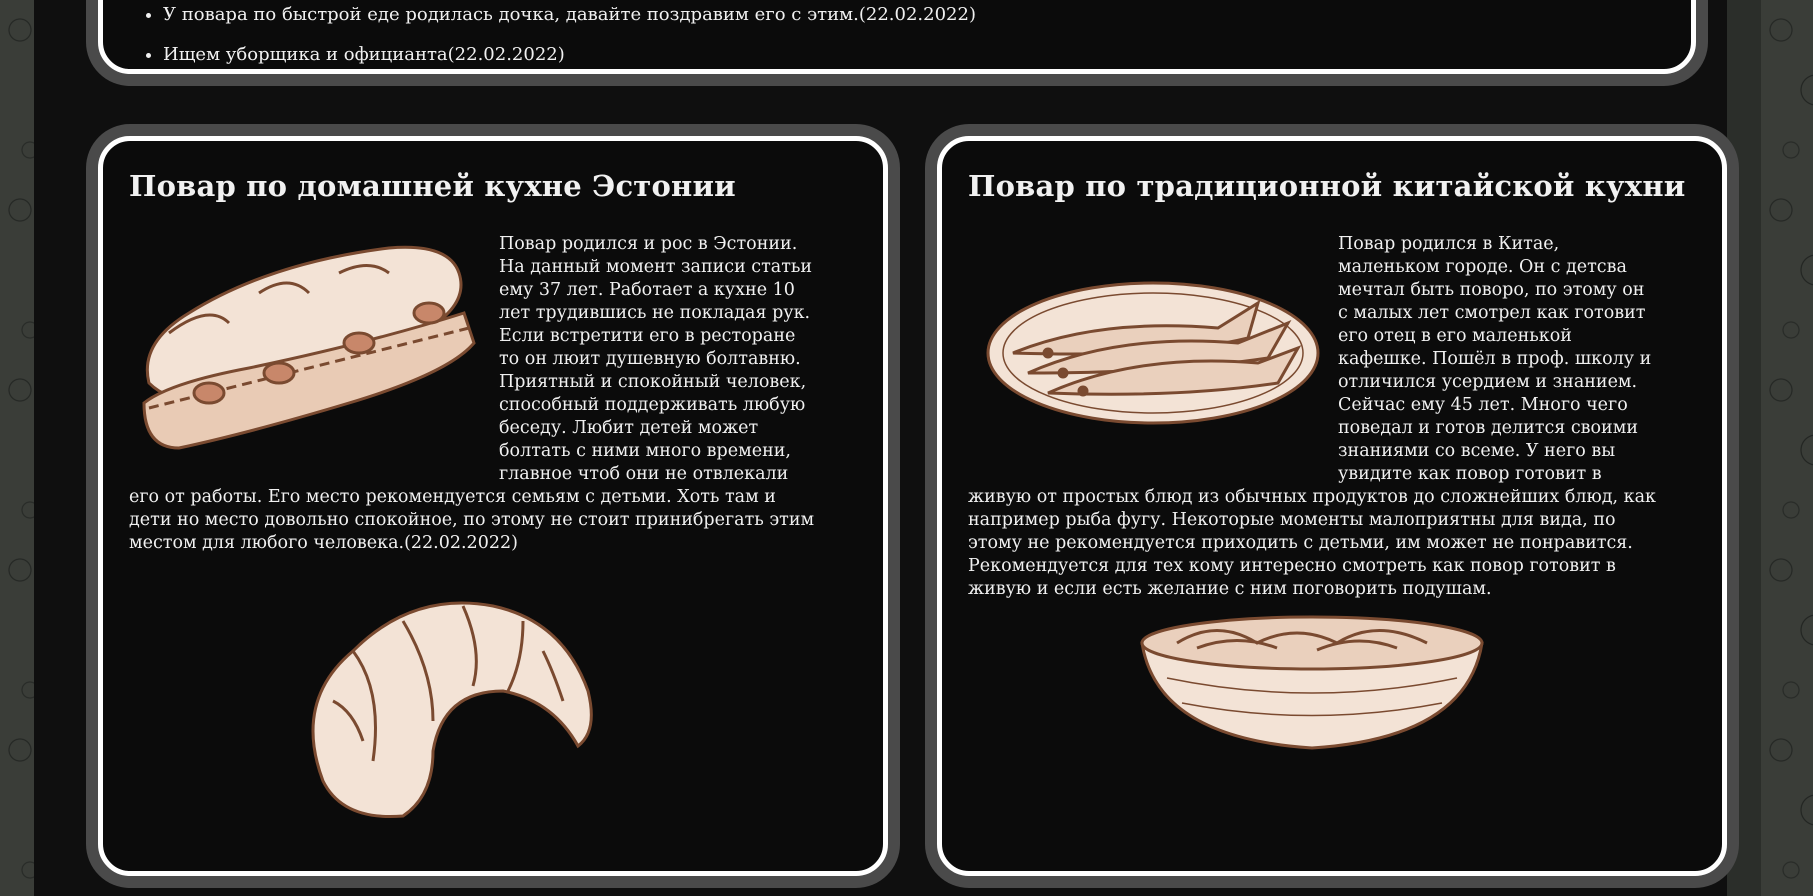  Describe the element at coordinates (1312, 682) in the screenshot. I see `noodle-bowl-illustration` at that location.